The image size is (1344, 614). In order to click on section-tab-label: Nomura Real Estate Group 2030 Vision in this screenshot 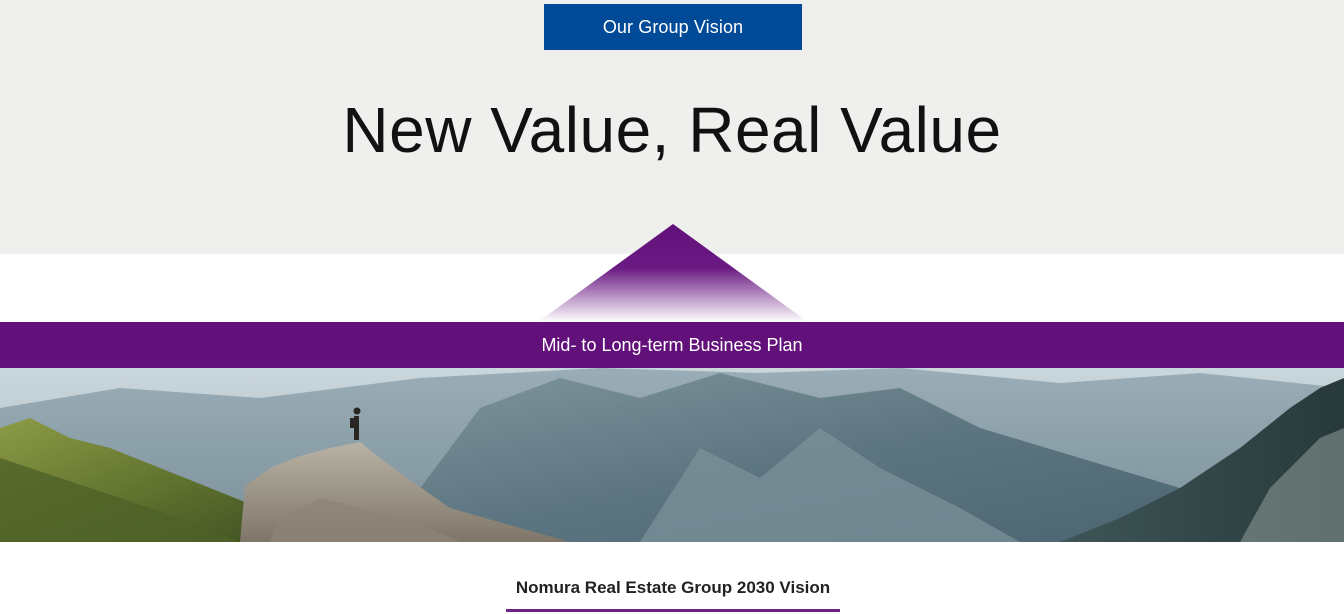, I will do `click(673, 587)`.